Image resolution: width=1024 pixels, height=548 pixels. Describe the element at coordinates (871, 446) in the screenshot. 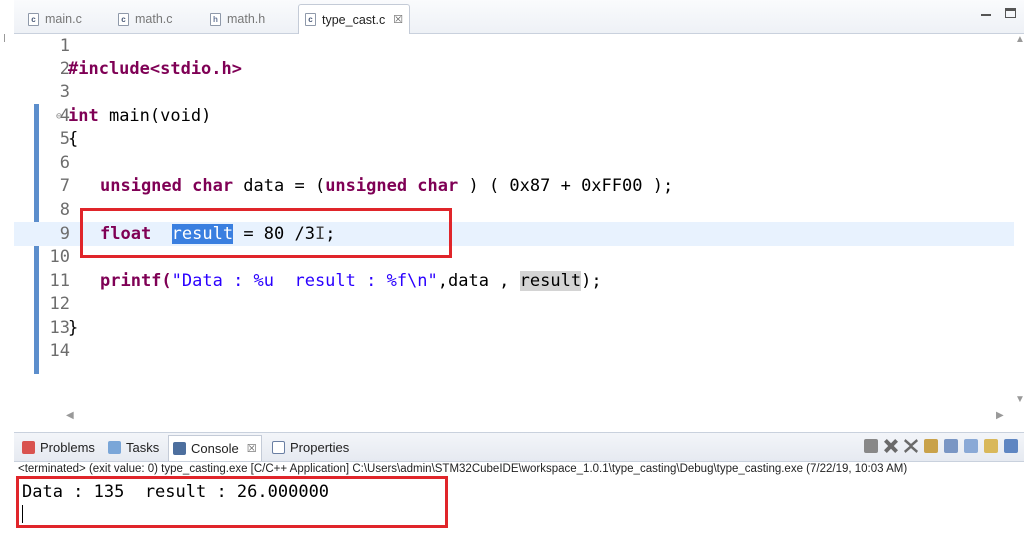

I see `terminate-icon` at that location.